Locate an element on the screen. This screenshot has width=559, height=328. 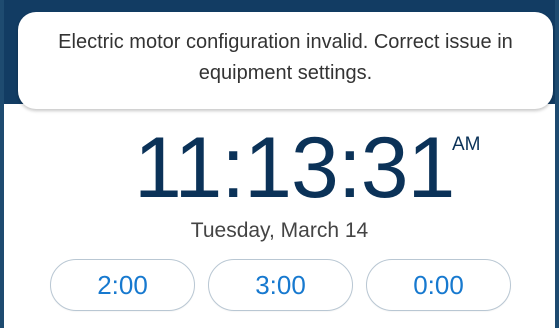
timer-preset-button-2: 3:00 is located at coordinates (280, 285).